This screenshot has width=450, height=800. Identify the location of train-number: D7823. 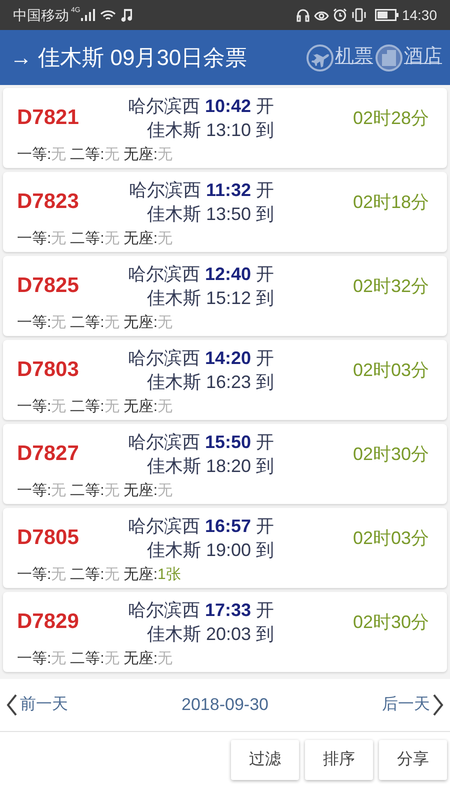
(48, 202).